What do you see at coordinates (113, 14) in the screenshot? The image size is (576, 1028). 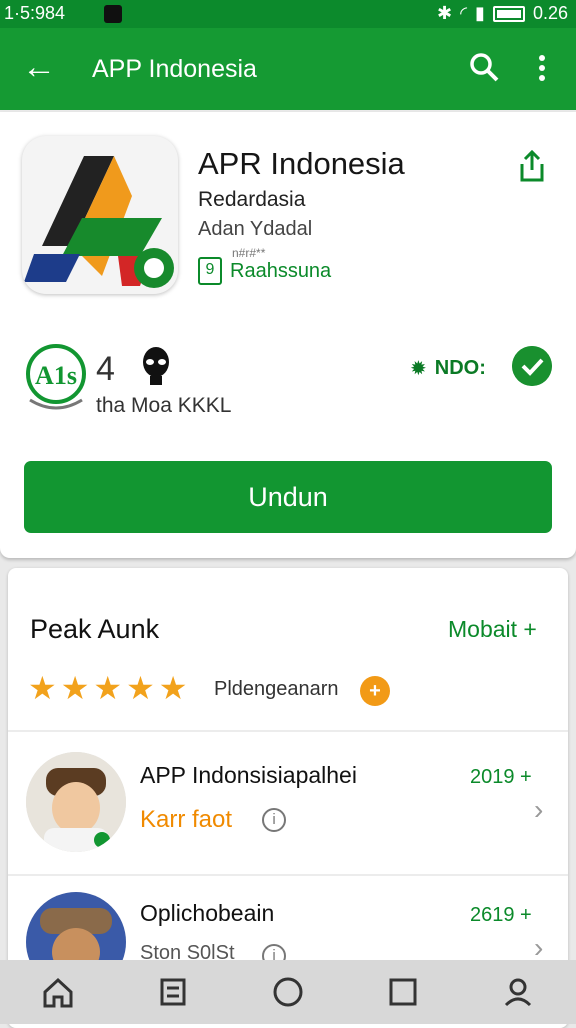 I see `notification-icon` at bounding box center [113, 14].